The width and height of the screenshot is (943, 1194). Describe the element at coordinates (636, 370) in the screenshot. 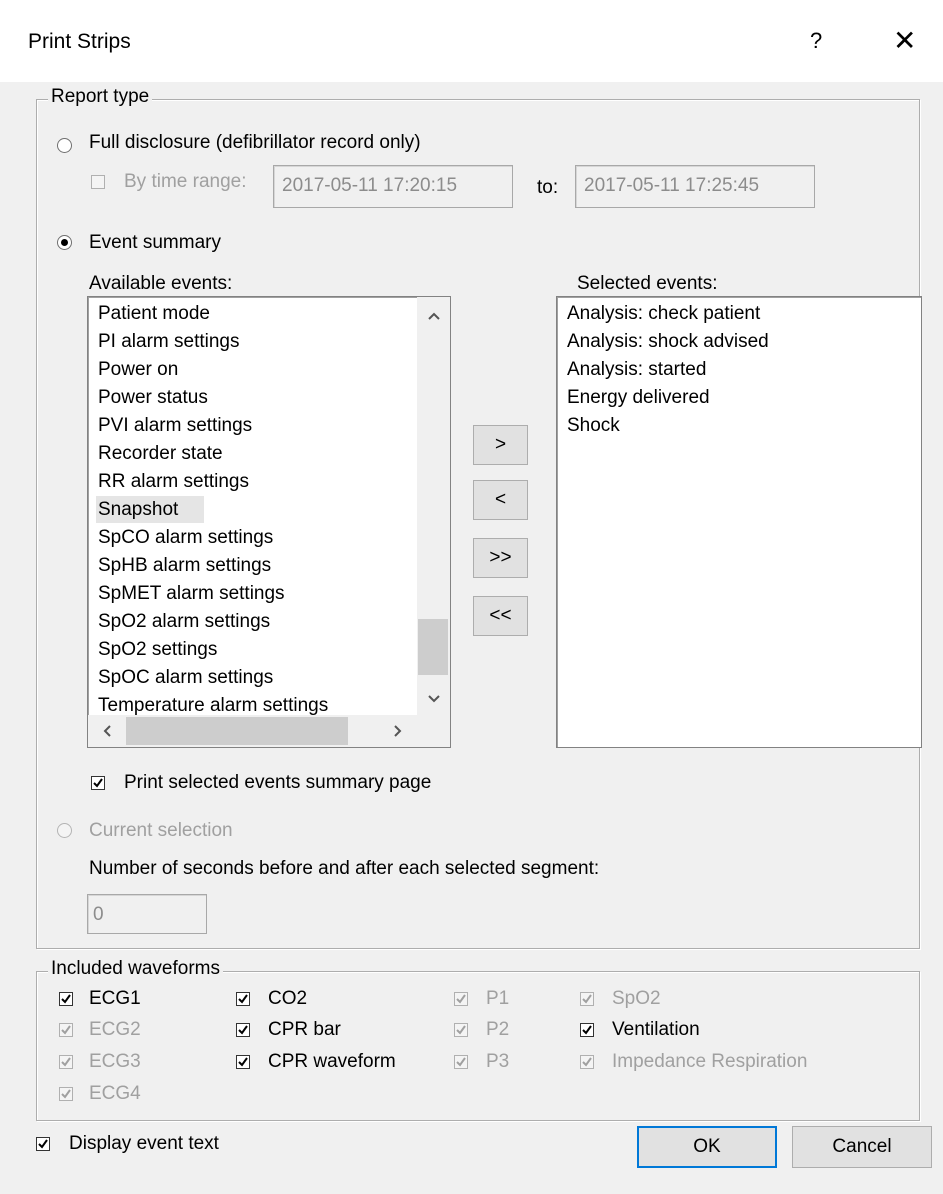

I see `list-item: Analysis: started` at that location.